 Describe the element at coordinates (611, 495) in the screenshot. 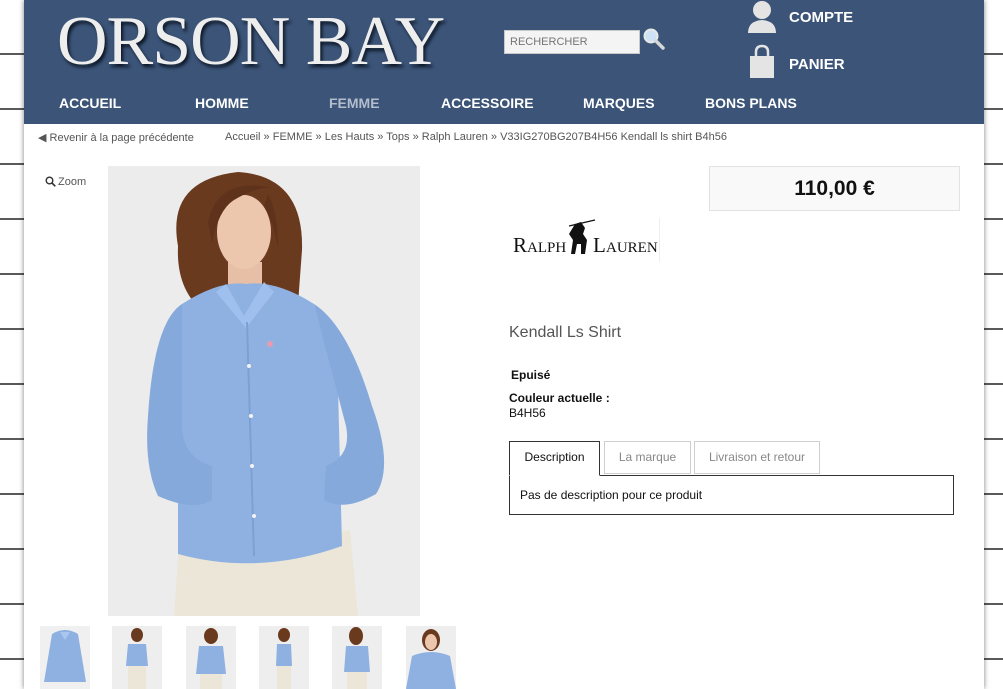

I see `tab-panel-text: Pas de description pour ce produit` at that location.